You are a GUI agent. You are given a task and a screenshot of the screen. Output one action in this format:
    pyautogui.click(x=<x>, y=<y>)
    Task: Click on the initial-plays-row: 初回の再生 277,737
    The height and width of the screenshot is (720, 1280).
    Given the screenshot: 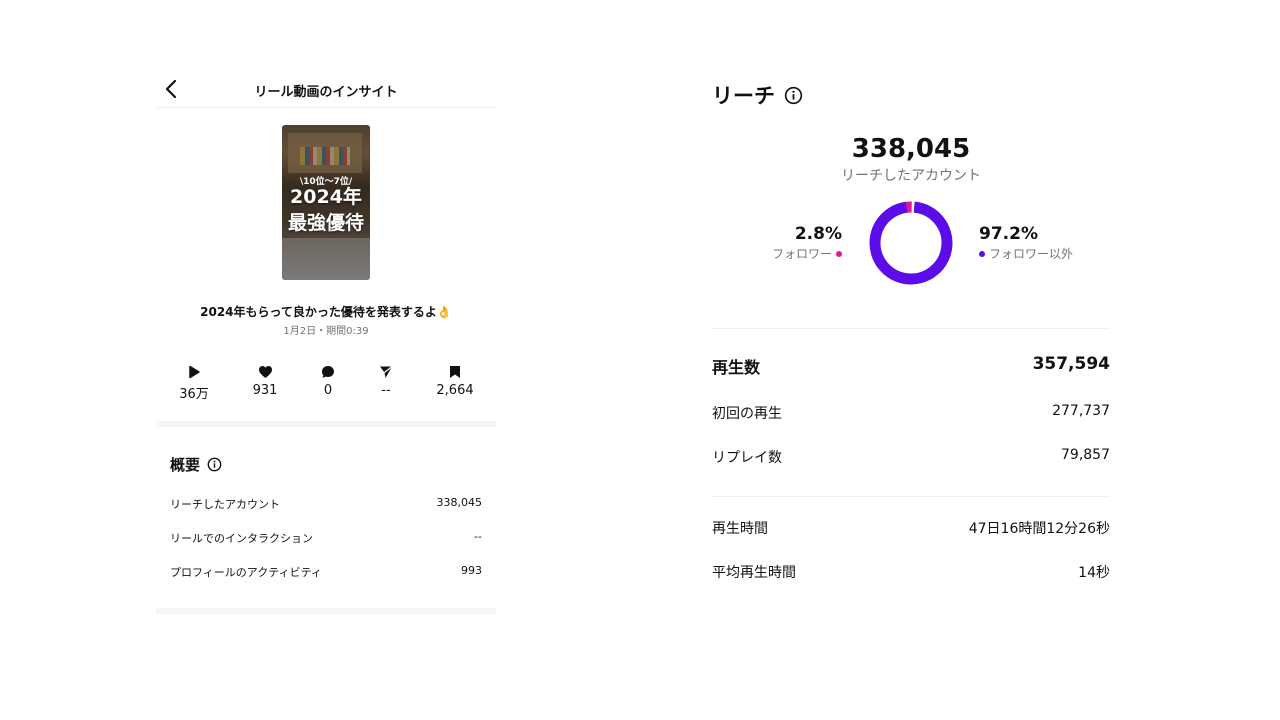 What is the action you would take?
    pyautogui.click(x=911, y=414)
    